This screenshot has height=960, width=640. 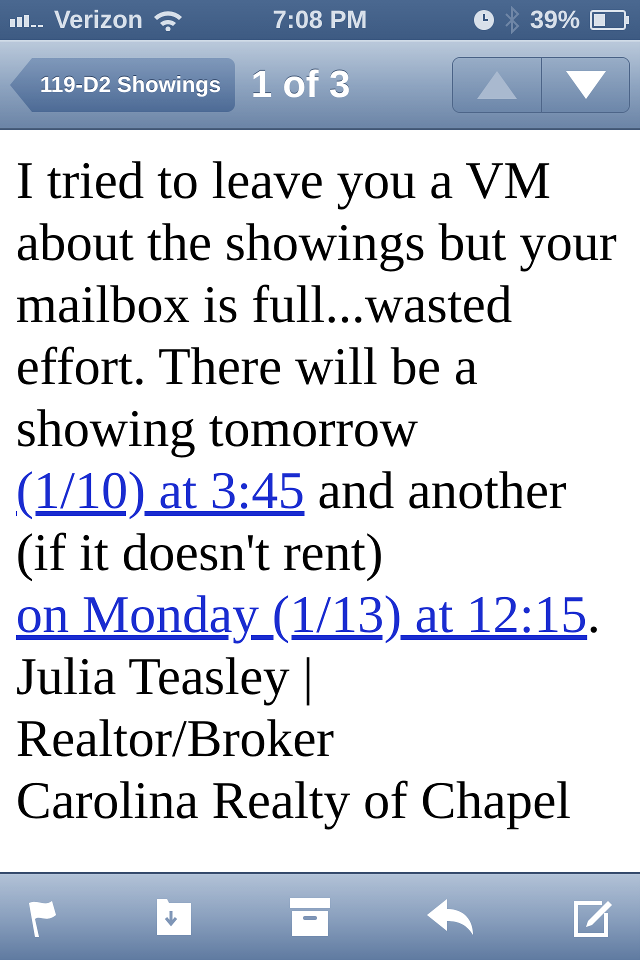 What do you see at coordinates (175, 708) in the screenshot?
I see `signature-line: Julia Teasley | Realtor/Broker` at bounding box center [175, 708].